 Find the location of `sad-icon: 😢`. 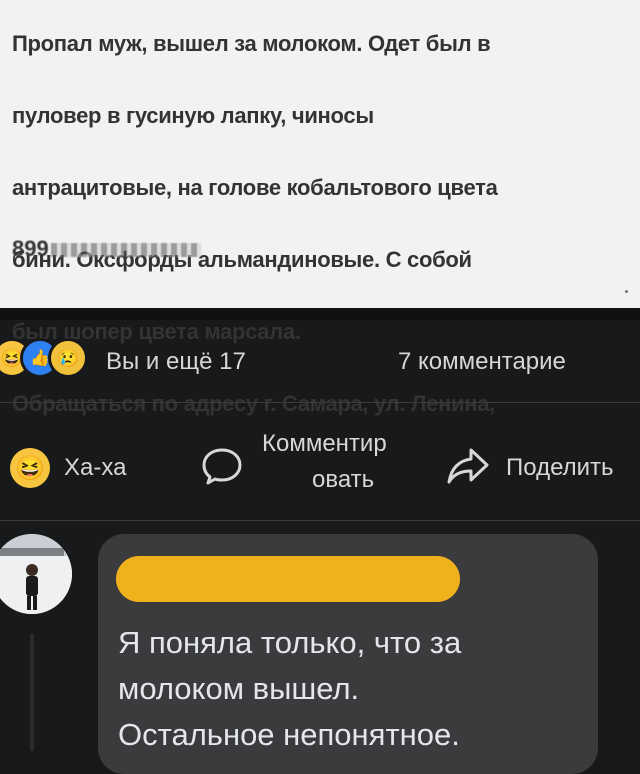

sad-icon: 😢 is located at coordinates (68, 358).